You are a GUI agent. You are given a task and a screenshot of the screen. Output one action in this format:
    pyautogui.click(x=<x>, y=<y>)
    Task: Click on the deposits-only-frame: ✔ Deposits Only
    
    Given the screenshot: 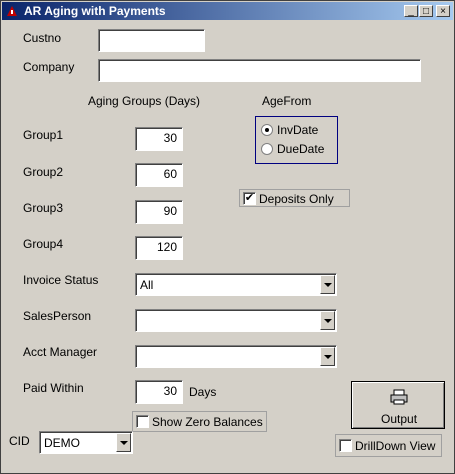 What is the action you would take?
    pyautogui.click(x=294, y=198)
    